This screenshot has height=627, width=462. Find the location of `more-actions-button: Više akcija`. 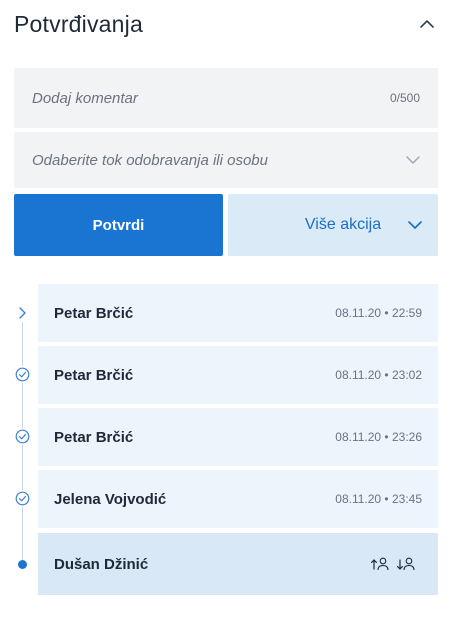

more-actions-button: Više akcija is located at coordinates (333, 225).